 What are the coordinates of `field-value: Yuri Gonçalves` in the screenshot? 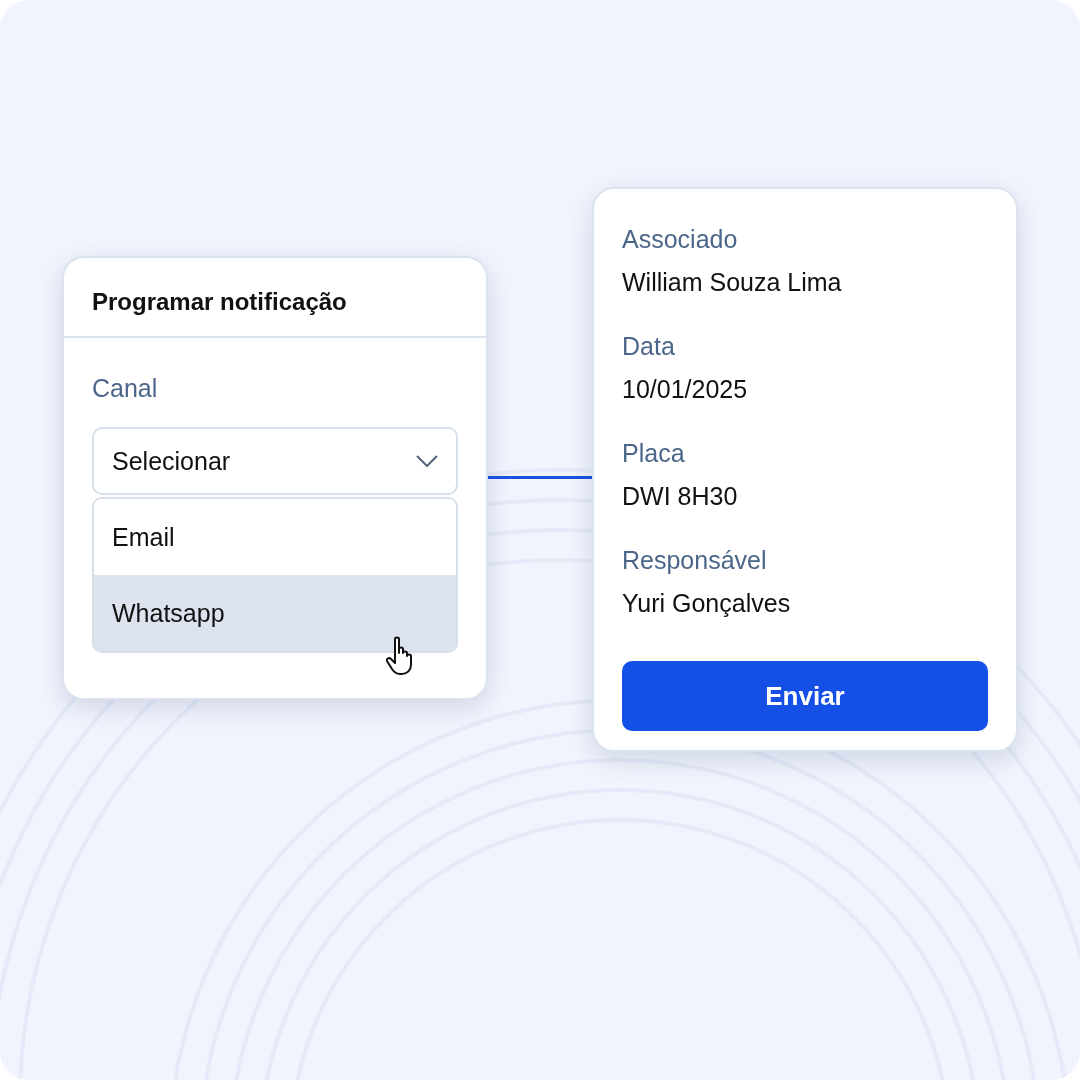 It's located at (707, 603).